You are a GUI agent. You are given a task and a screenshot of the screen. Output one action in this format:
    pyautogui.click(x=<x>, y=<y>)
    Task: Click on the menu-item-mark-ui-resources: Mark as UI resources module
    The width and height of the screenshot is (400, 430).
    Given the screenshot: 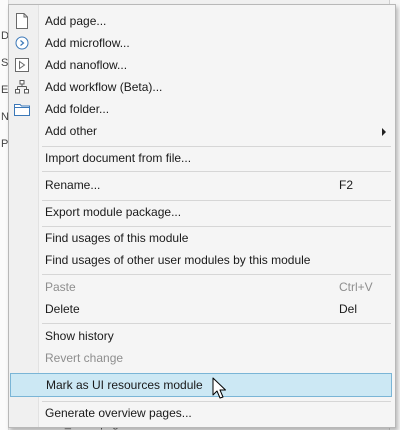 What is the action you would take?
    pyautogui.click(x=201, y=385)
    